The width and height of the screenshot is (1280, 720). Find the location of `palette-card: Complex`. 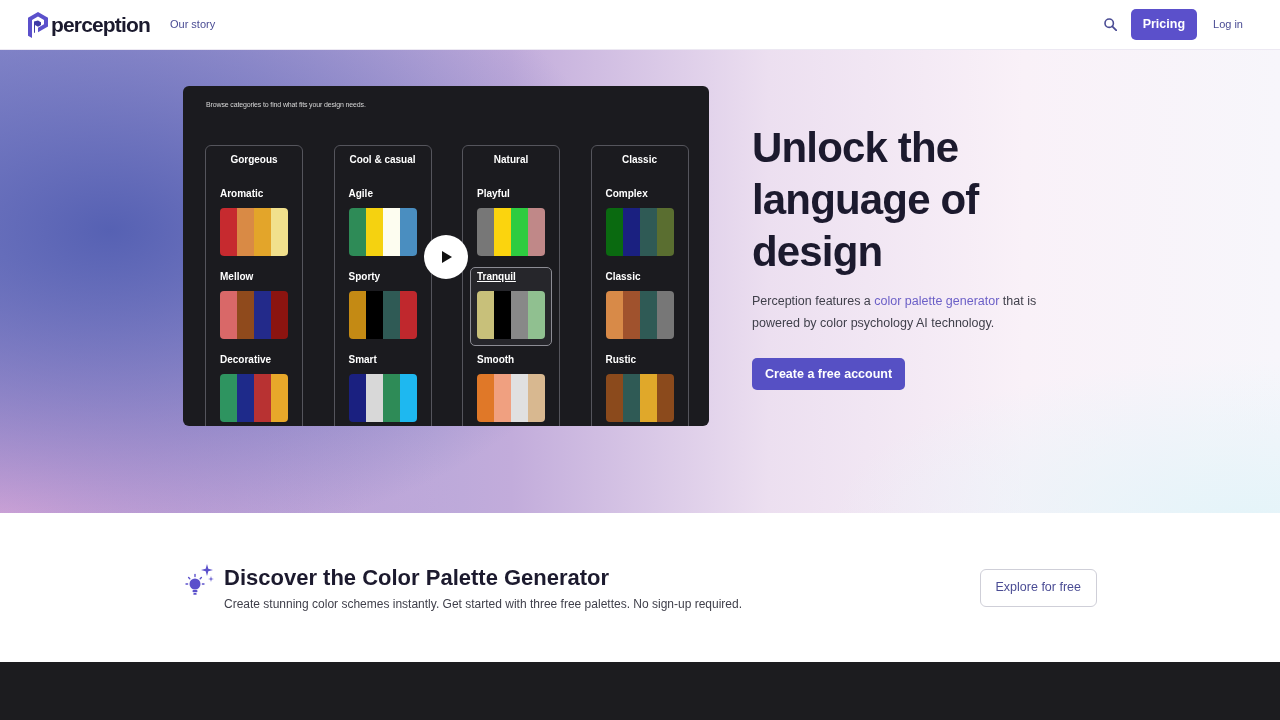

palette-card: Complex is located at coordinates (639, 223).